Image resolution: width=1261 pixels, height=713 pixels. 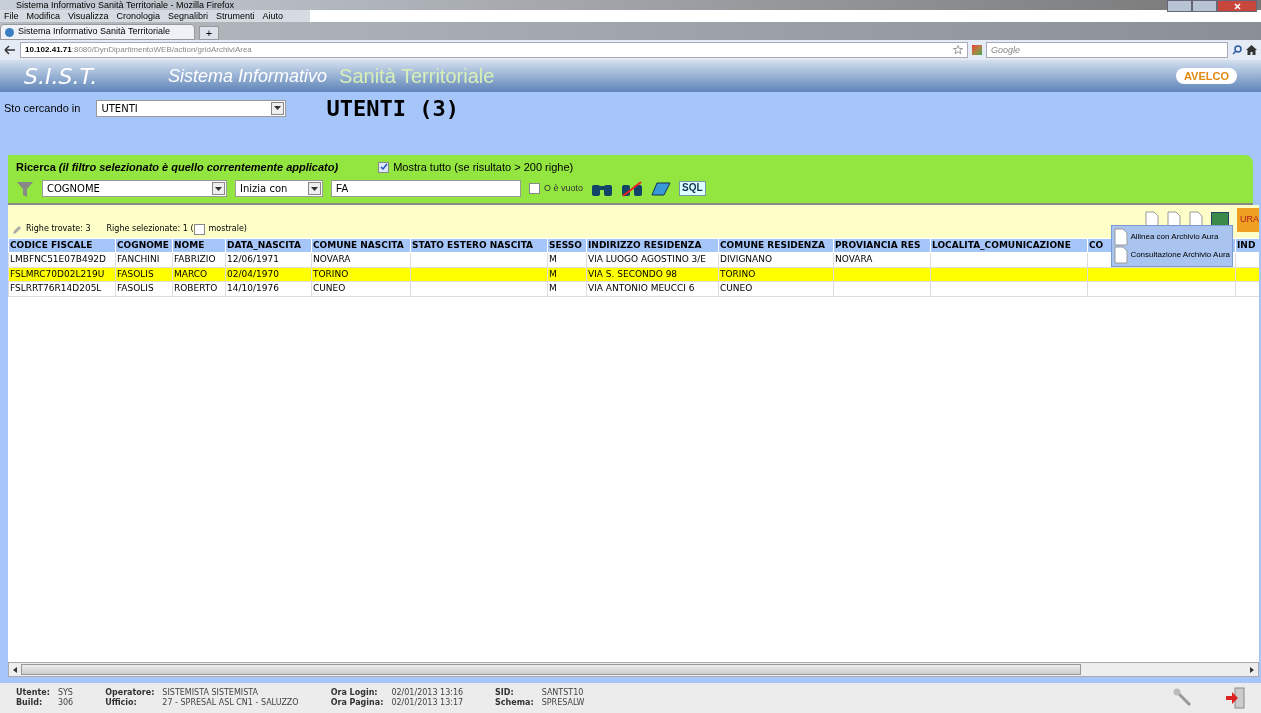 What do you see at coordinates (43, 16) in the screenshot?
I see `menu-item: Modifica` at bounding box center [43, 16].